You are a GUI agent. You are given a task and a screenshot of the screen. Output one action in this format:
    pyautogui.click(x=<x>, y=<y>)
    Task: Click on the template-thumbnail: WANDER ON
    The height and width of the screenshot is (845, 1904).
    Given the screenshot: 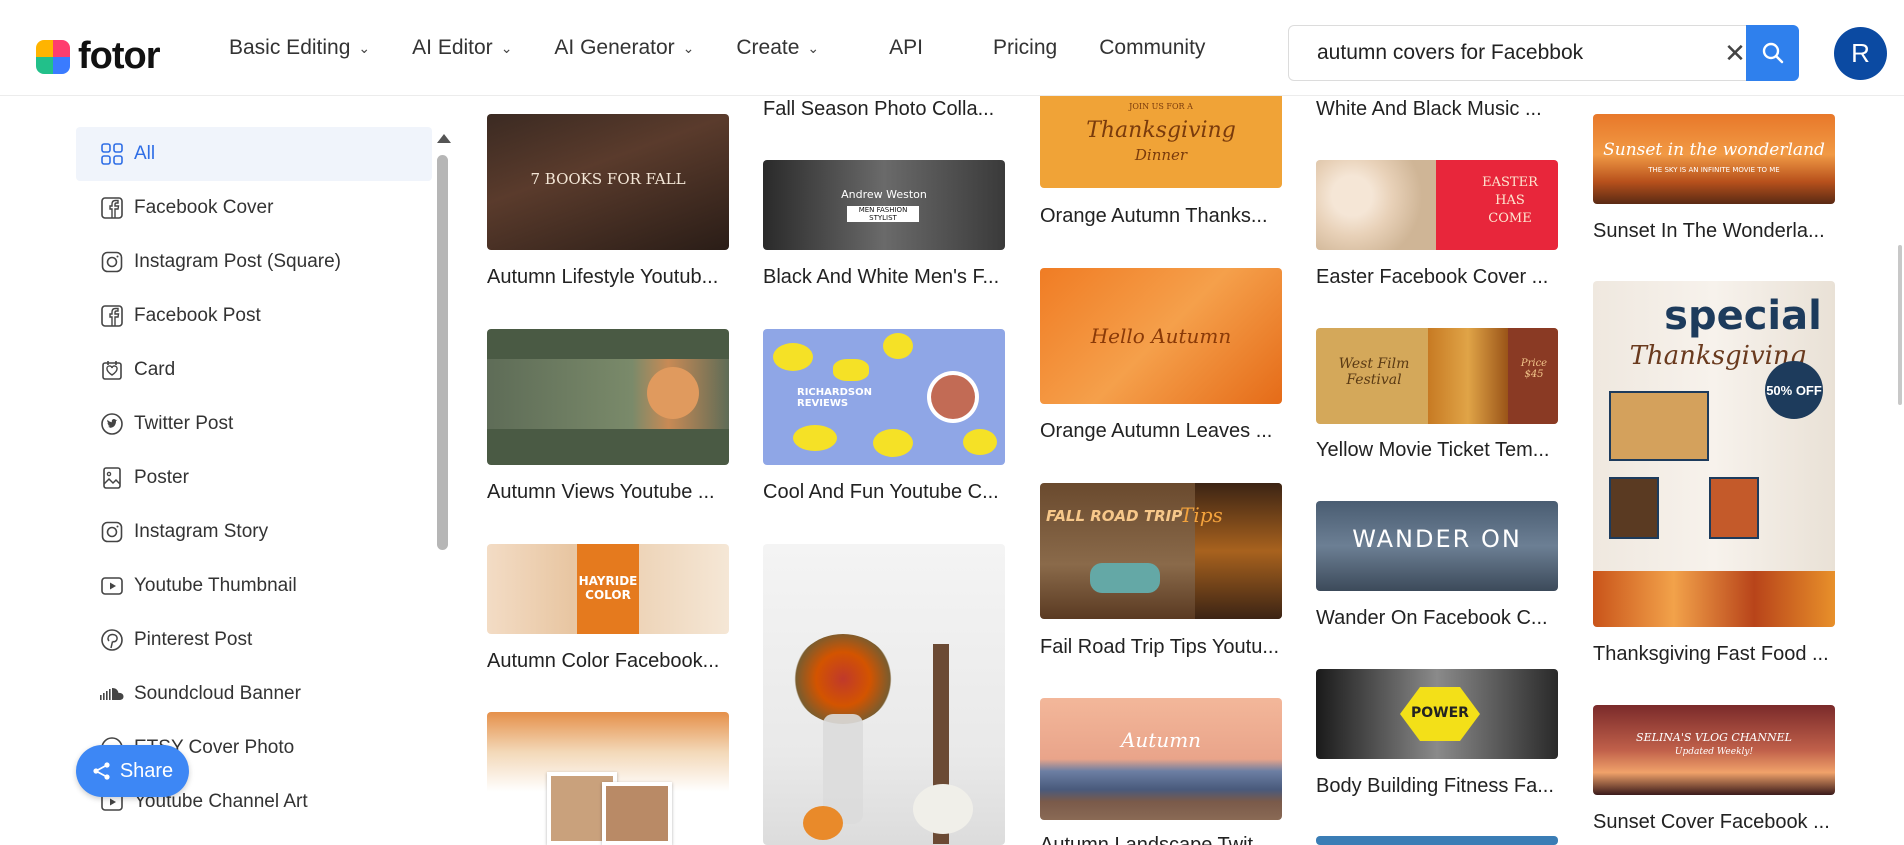 What is the action you would take?
    pyautogui.click(x=1437, y=546)
    